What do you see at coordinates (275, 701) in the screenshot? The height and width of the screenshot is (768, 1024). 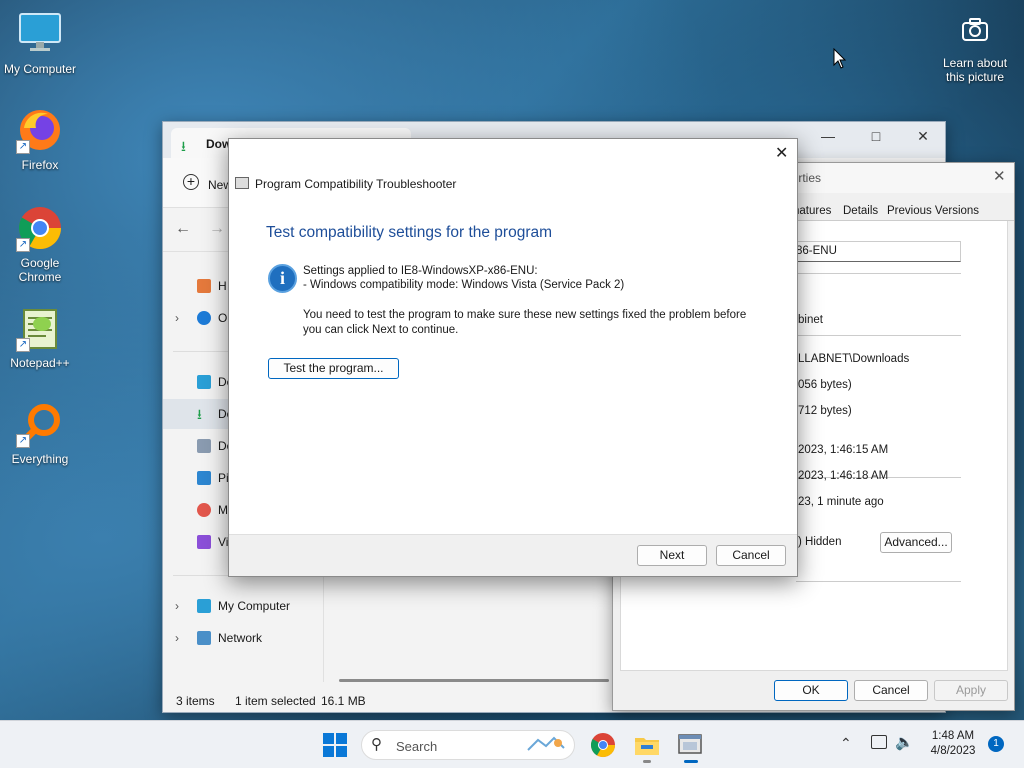 I see `status-selected: 1 item selected` at bounding box center [275, 701].